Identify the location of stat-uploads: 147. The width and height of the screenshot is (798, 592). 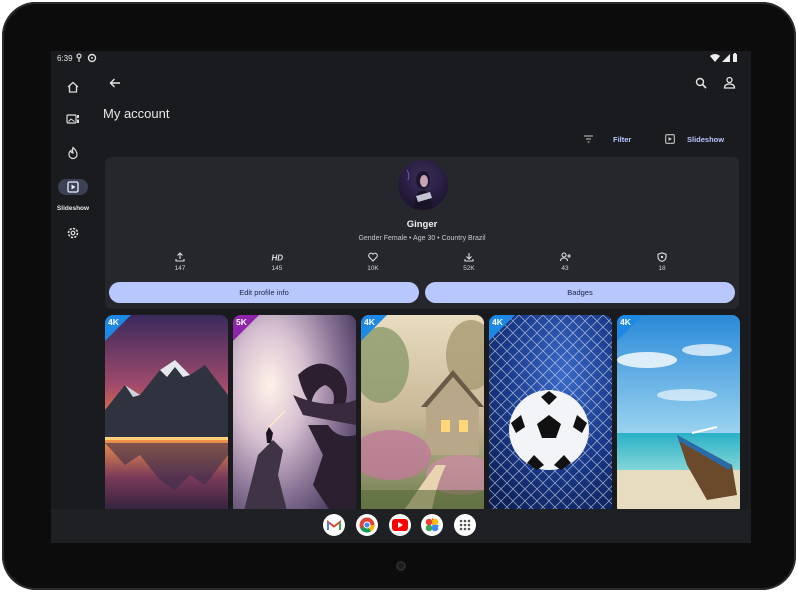
(180, 261).